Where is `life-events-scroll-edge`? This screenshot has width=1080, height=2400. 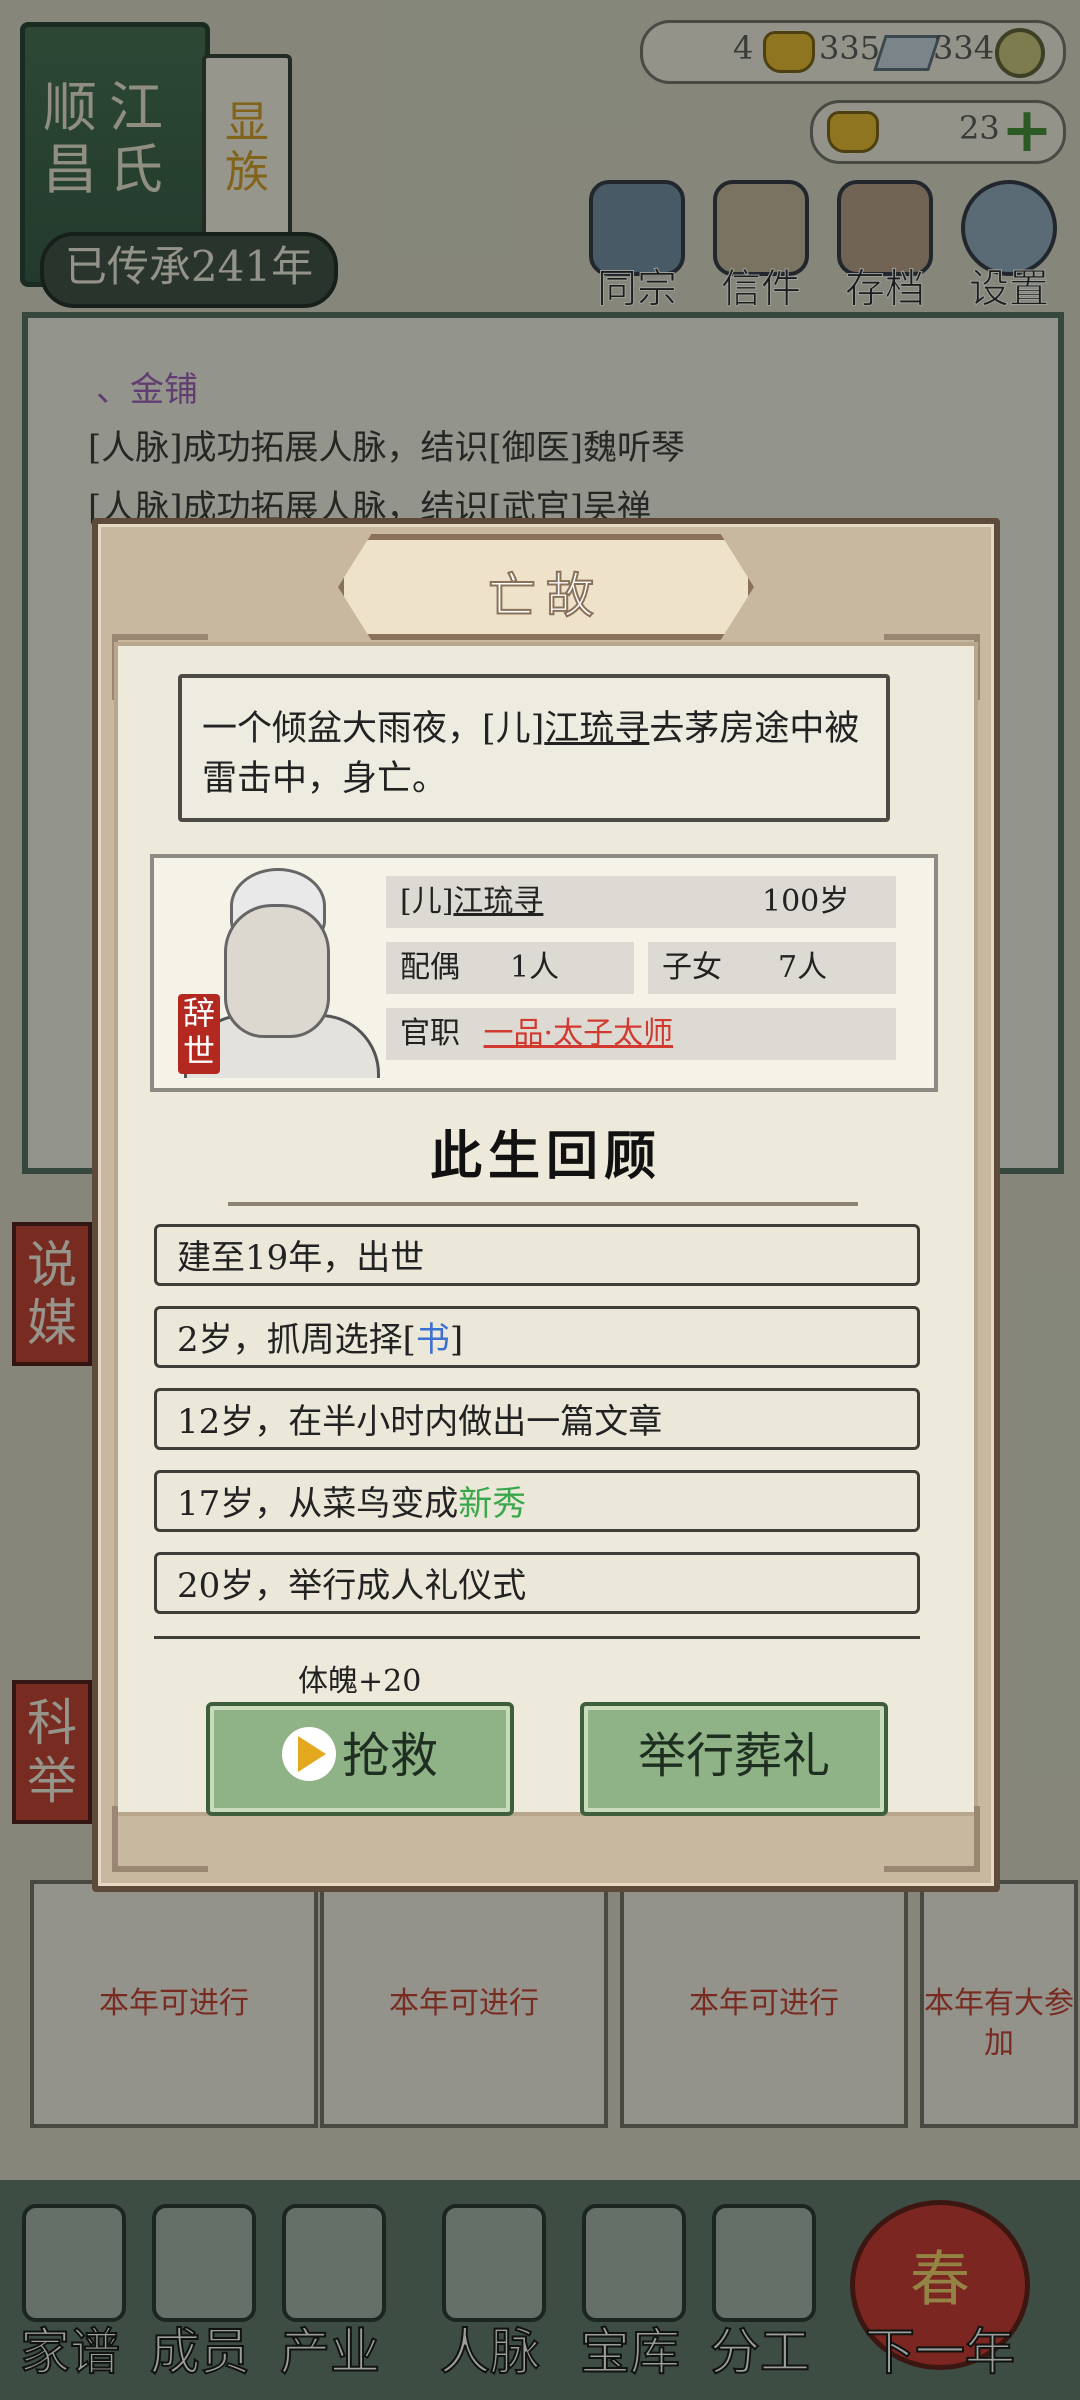
life-events-scroll-edge is located at coordinates (537, 1642).